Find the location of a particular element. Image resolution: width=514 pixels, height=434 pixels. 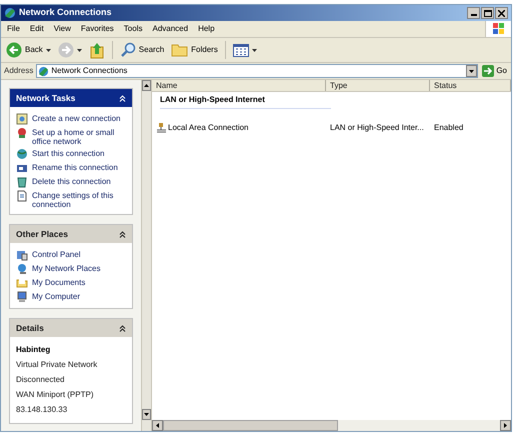

control-panel-icon is located at coordinates (22, 255).